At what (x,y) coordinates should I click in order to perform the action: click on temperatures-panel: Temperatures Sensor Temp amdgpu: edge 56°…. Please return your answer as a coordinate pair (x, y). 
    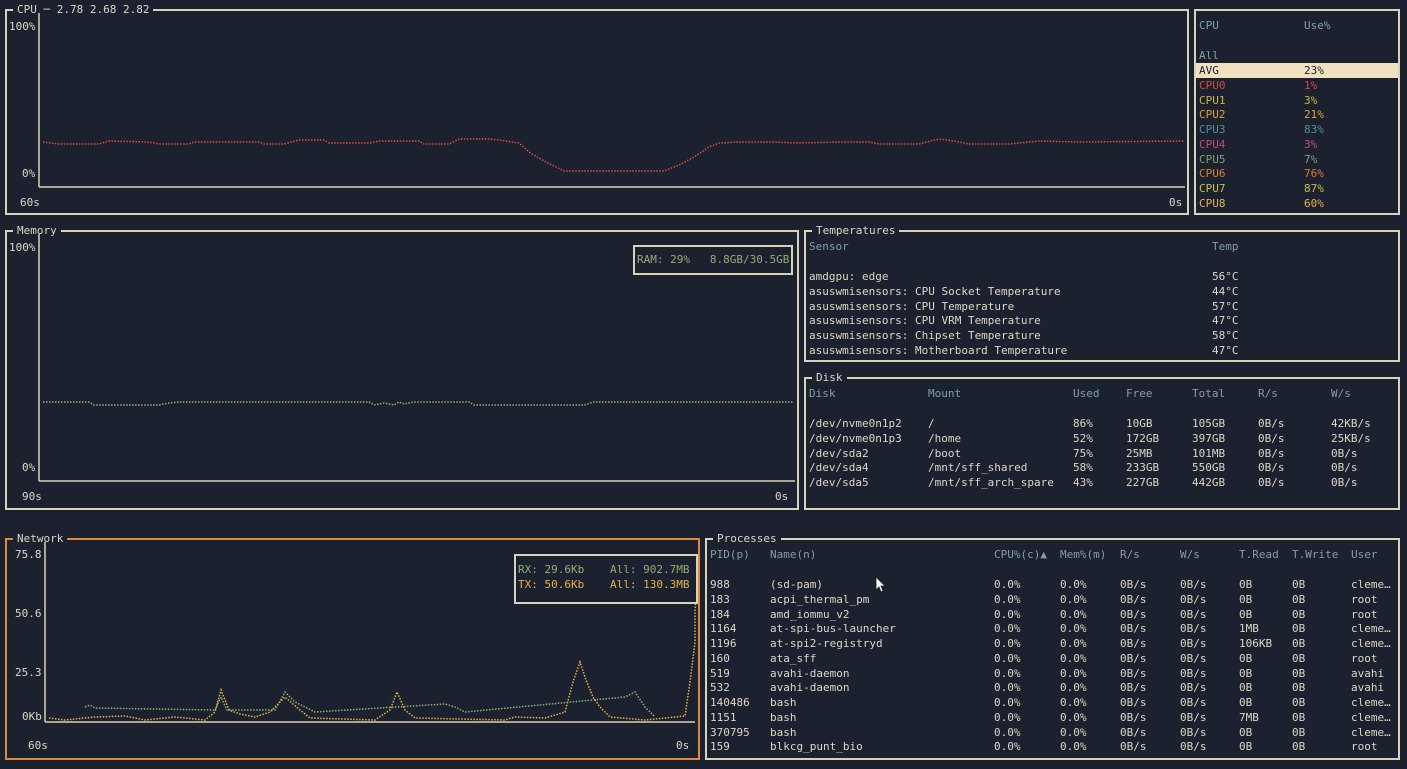
    Looking at the image, I should click on (1102, 293).